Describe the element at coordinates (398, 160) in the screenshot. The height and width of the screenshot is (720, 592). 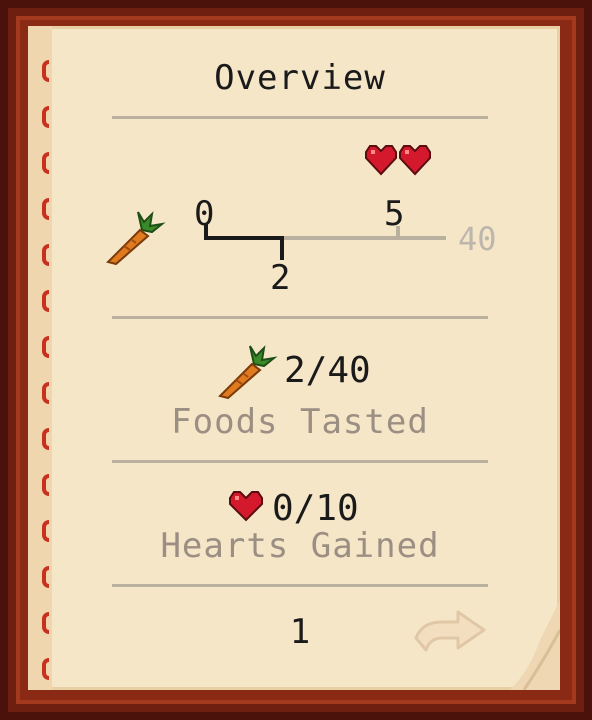
I see `double-heart-icon` at that location.